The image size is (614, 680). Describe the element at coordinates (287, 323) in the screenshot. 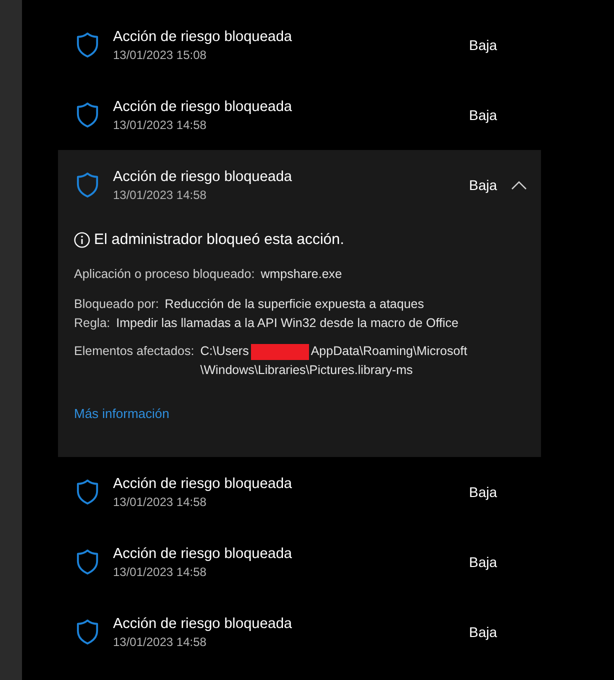

I see `field-value: Impedir las llamadas a la API Win32 desde la macro de Office` at that location.